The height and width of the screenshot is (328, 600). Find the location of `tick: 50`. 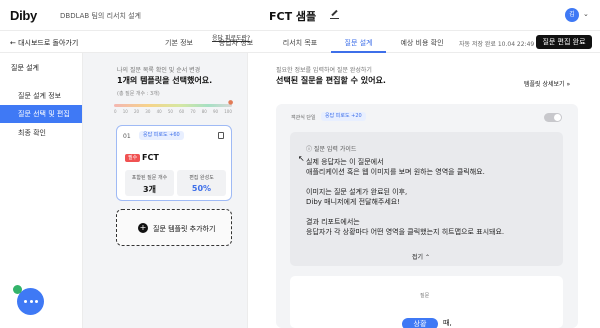

tick: 50 is located at coordinates (170, 111).